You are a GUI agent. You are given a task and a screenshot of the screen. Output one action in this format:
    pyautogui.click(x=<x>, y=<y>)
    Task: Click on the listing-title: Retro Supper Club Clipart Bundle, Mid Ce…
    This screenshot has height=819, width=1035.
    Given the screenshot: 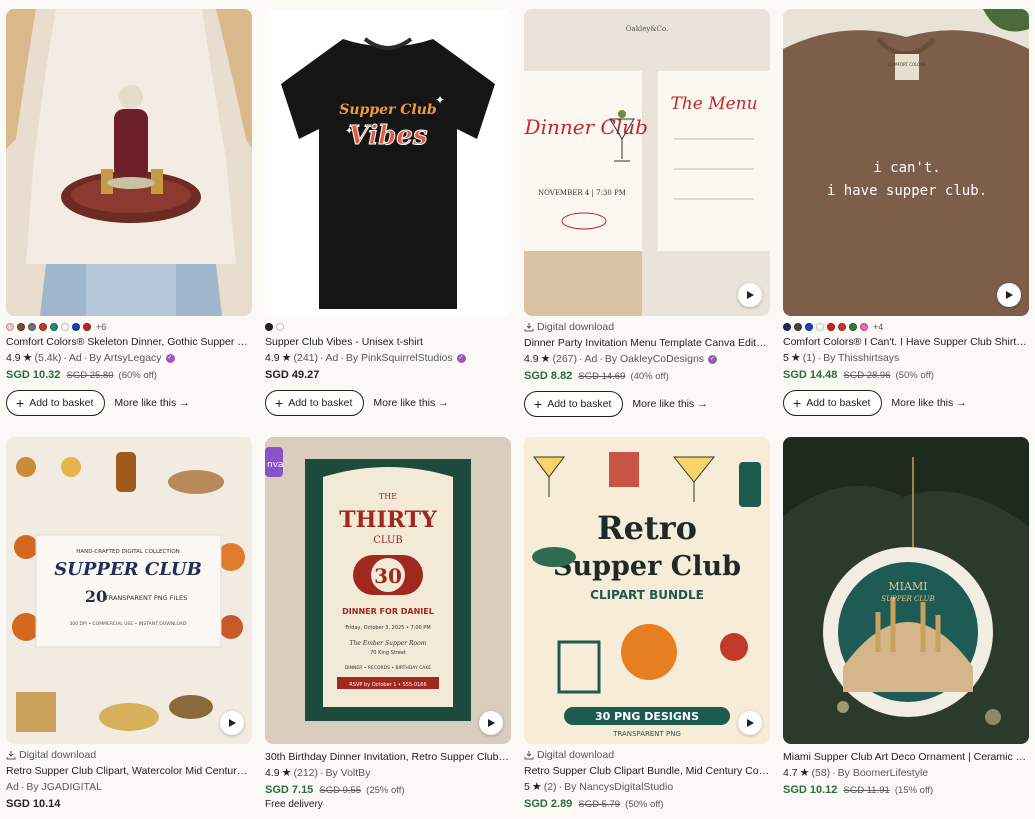 What is the action you would take?
    pyautogui.click(x=647, y=771)
    